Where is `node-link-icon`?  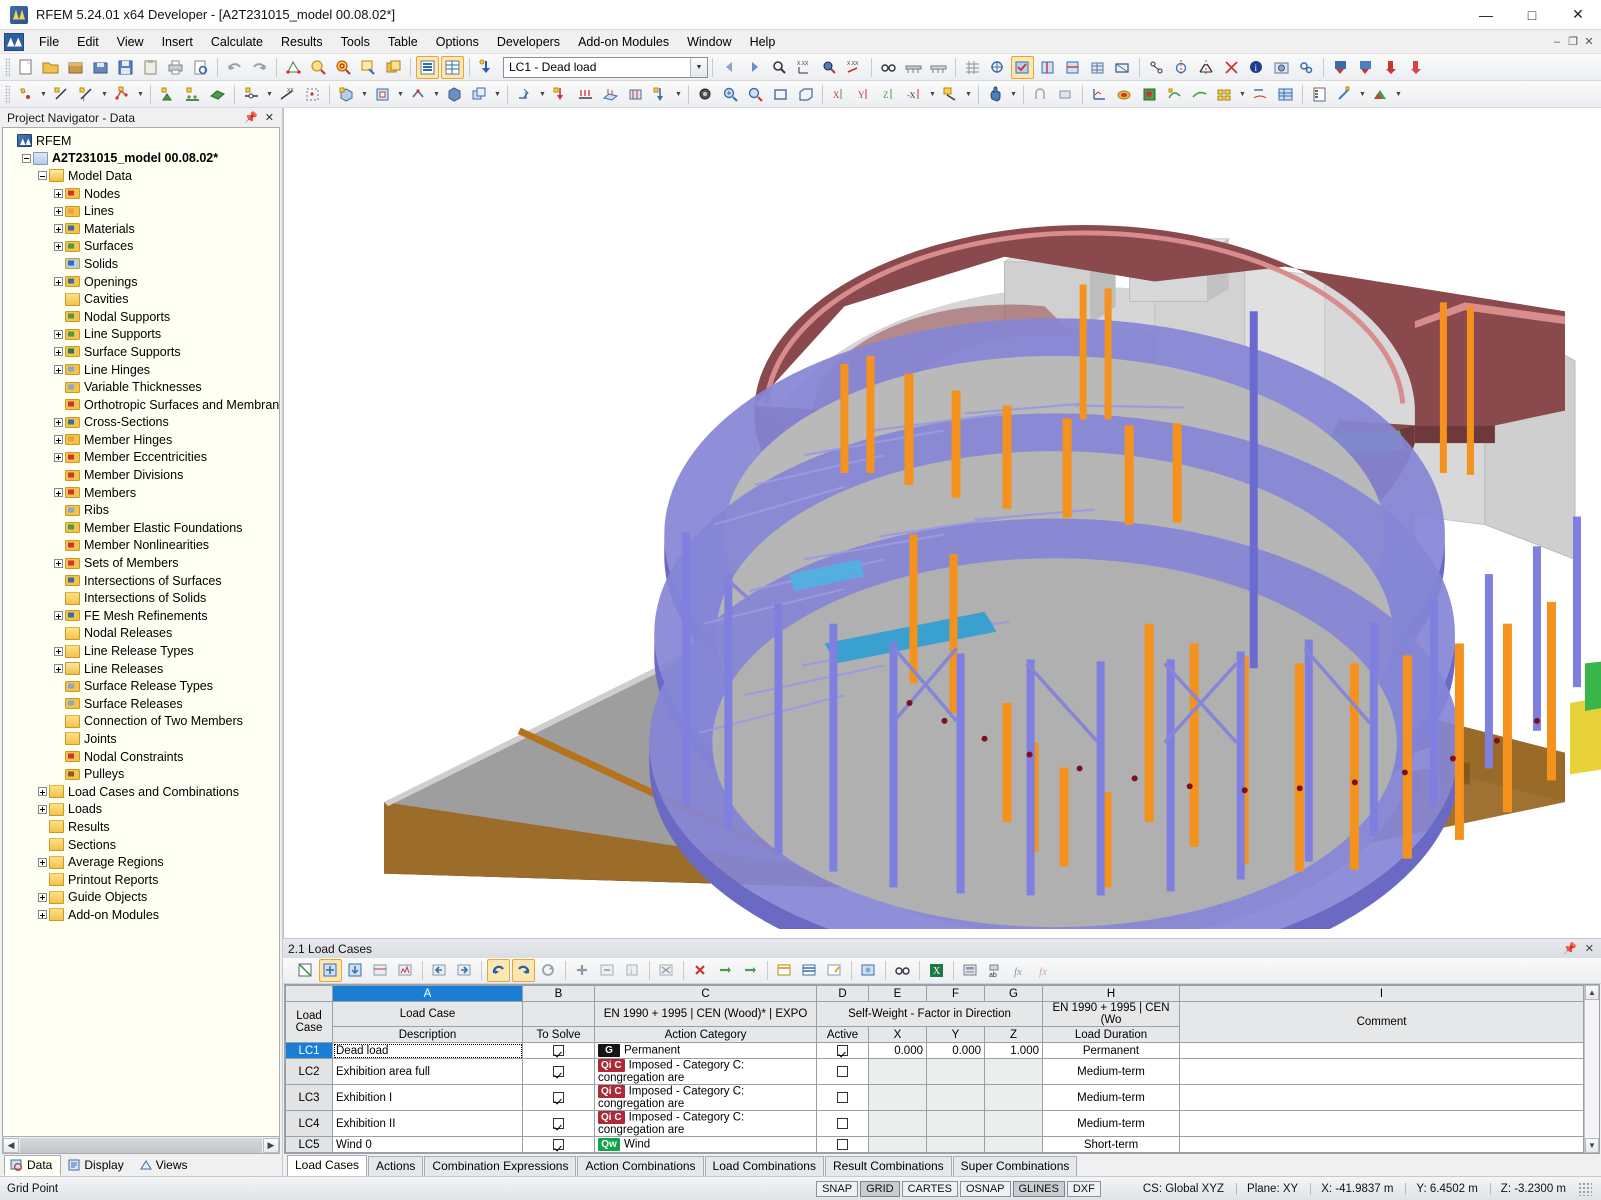 node-link-icon is located at coordinates (1156, 67).